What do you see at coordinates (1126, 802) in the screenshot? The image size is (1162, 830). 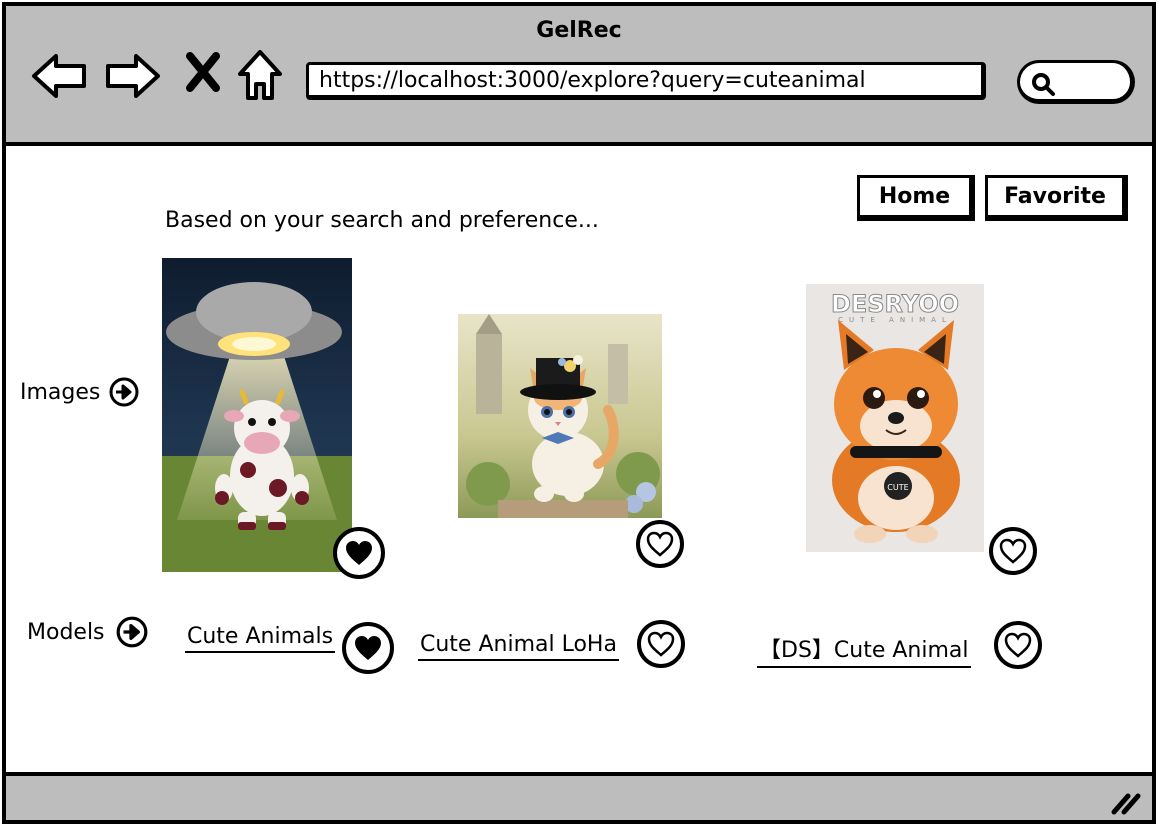 I see `resize-grip-icon` at bounding box center [1126, 802].